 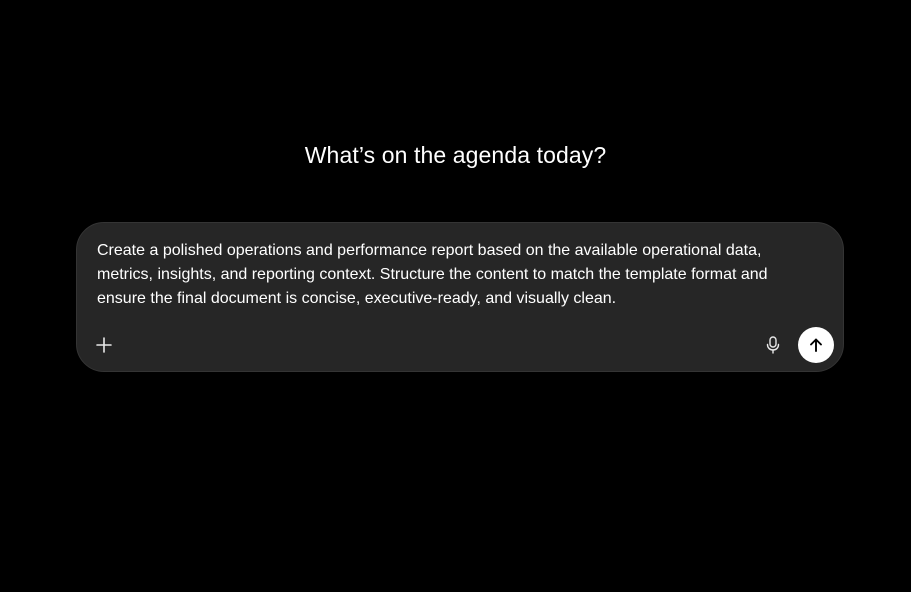 I want to click on add-attachment-button, so click(x=104, y=345).